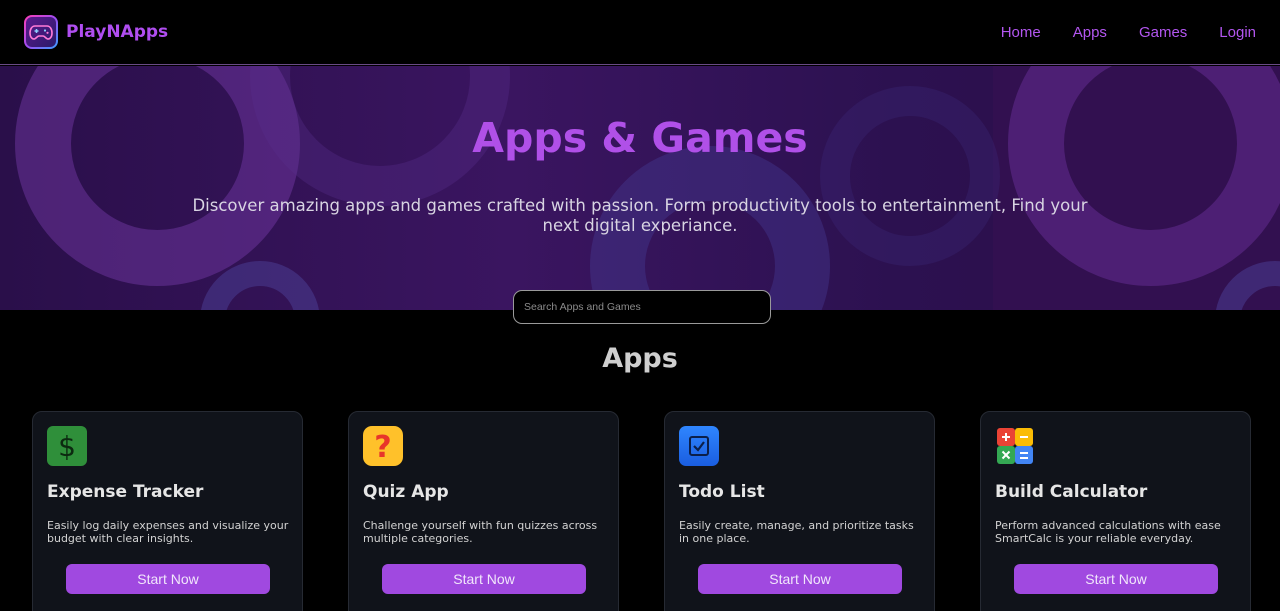 The height and width of the screenshot is (611, 1280). Describe the element at coordinates (41, 32) in the screenshot. I see `gamepad-icon` at that location.